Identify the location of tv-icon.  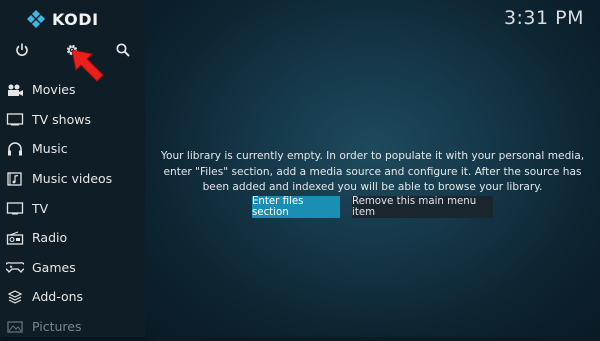
(15, 208).